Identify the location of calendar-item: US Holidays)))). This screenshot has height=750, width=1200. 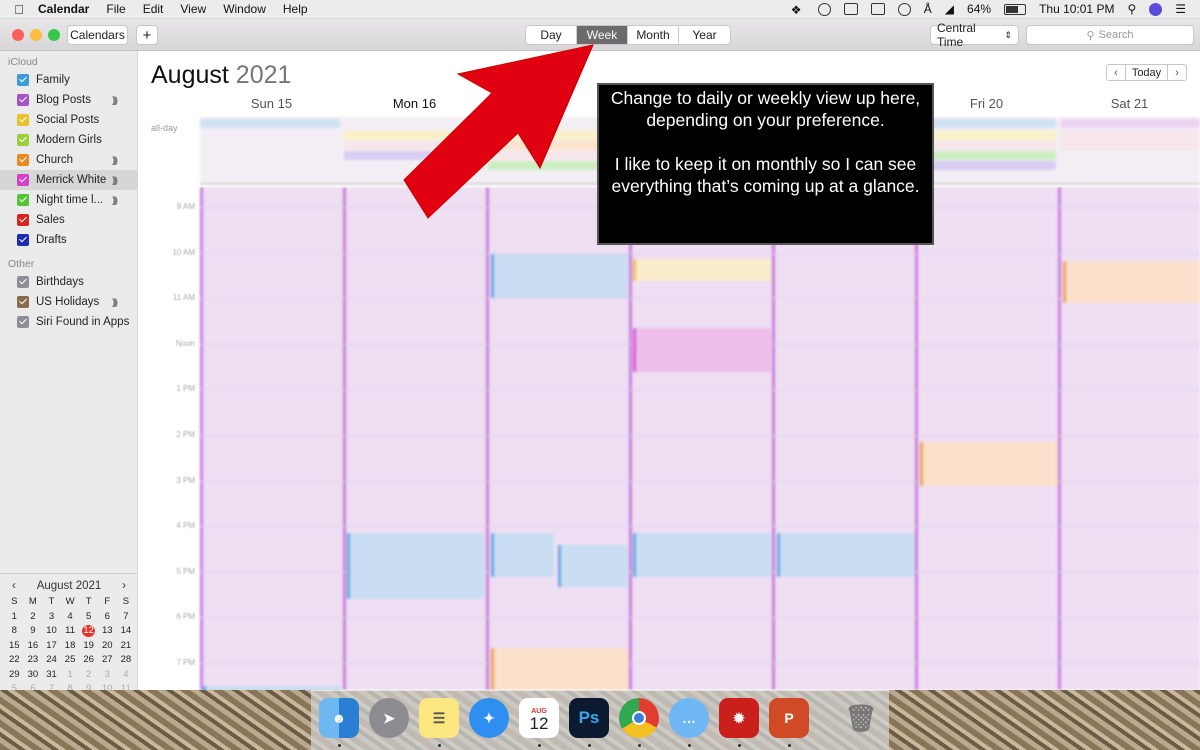
(69, 302).